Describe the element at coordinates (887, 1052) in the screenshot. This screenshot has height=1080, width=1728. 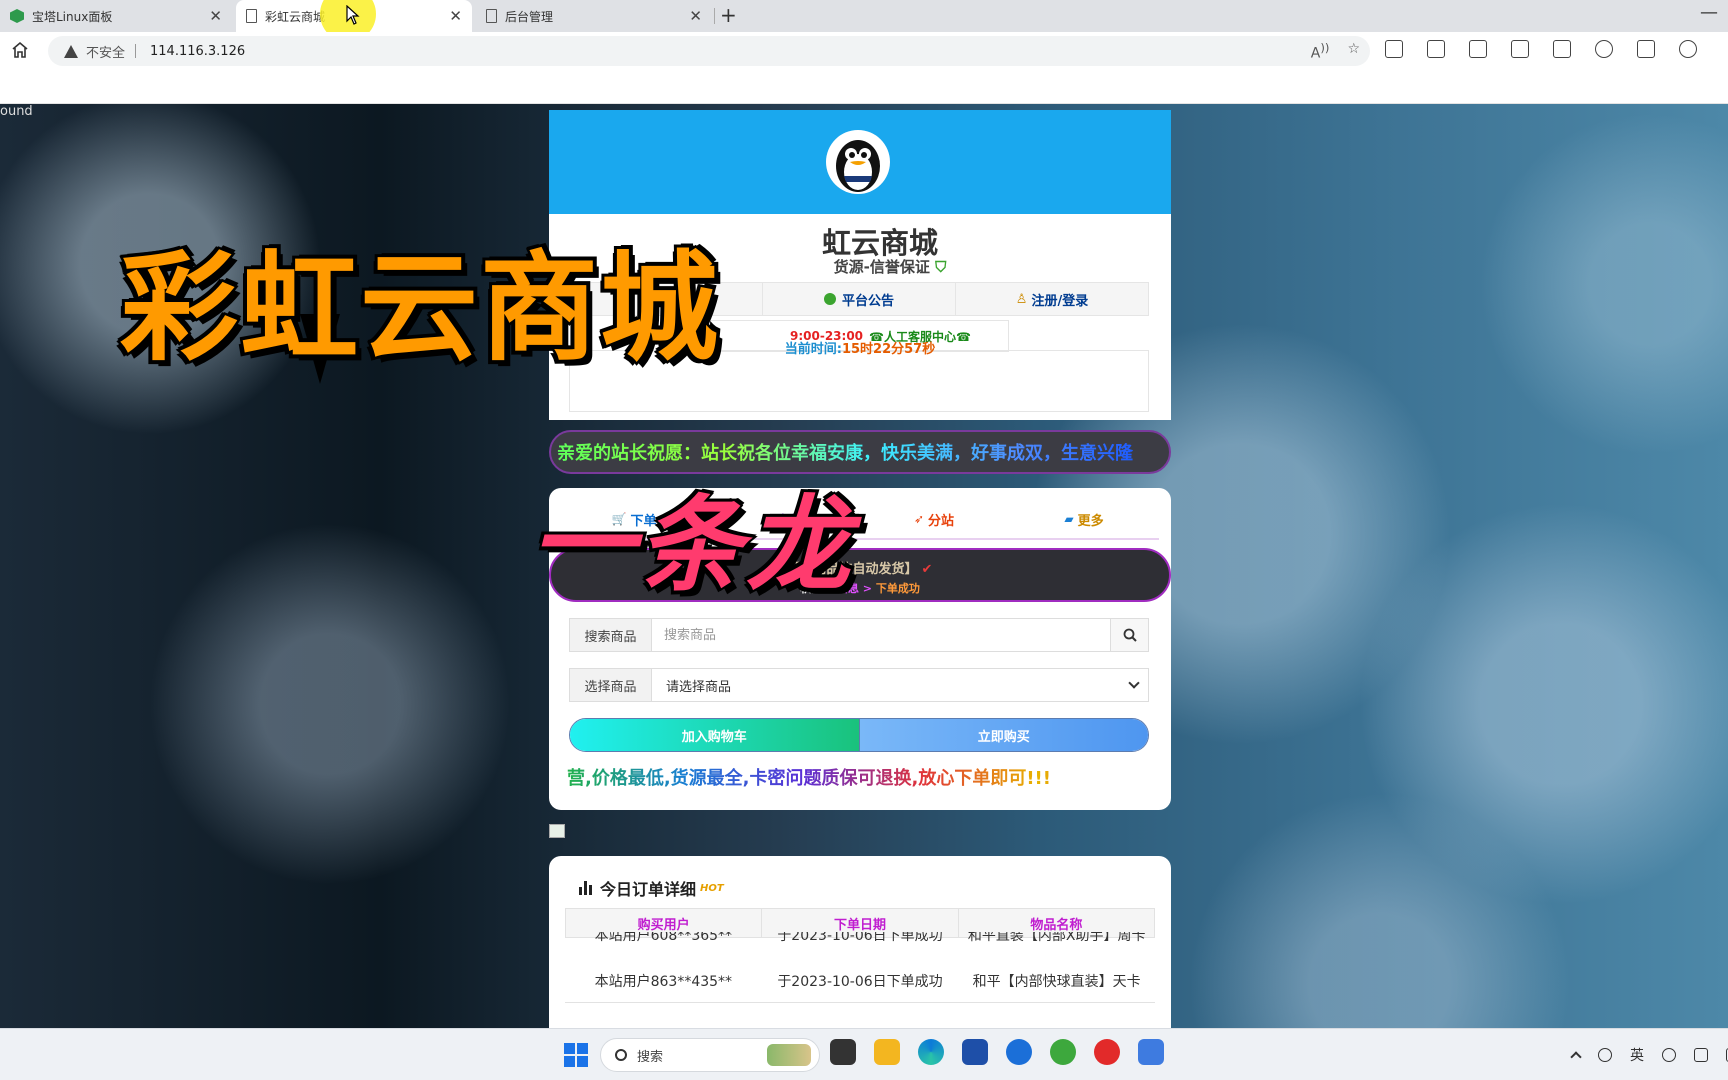
I see `file-explorer-icon` at that location.